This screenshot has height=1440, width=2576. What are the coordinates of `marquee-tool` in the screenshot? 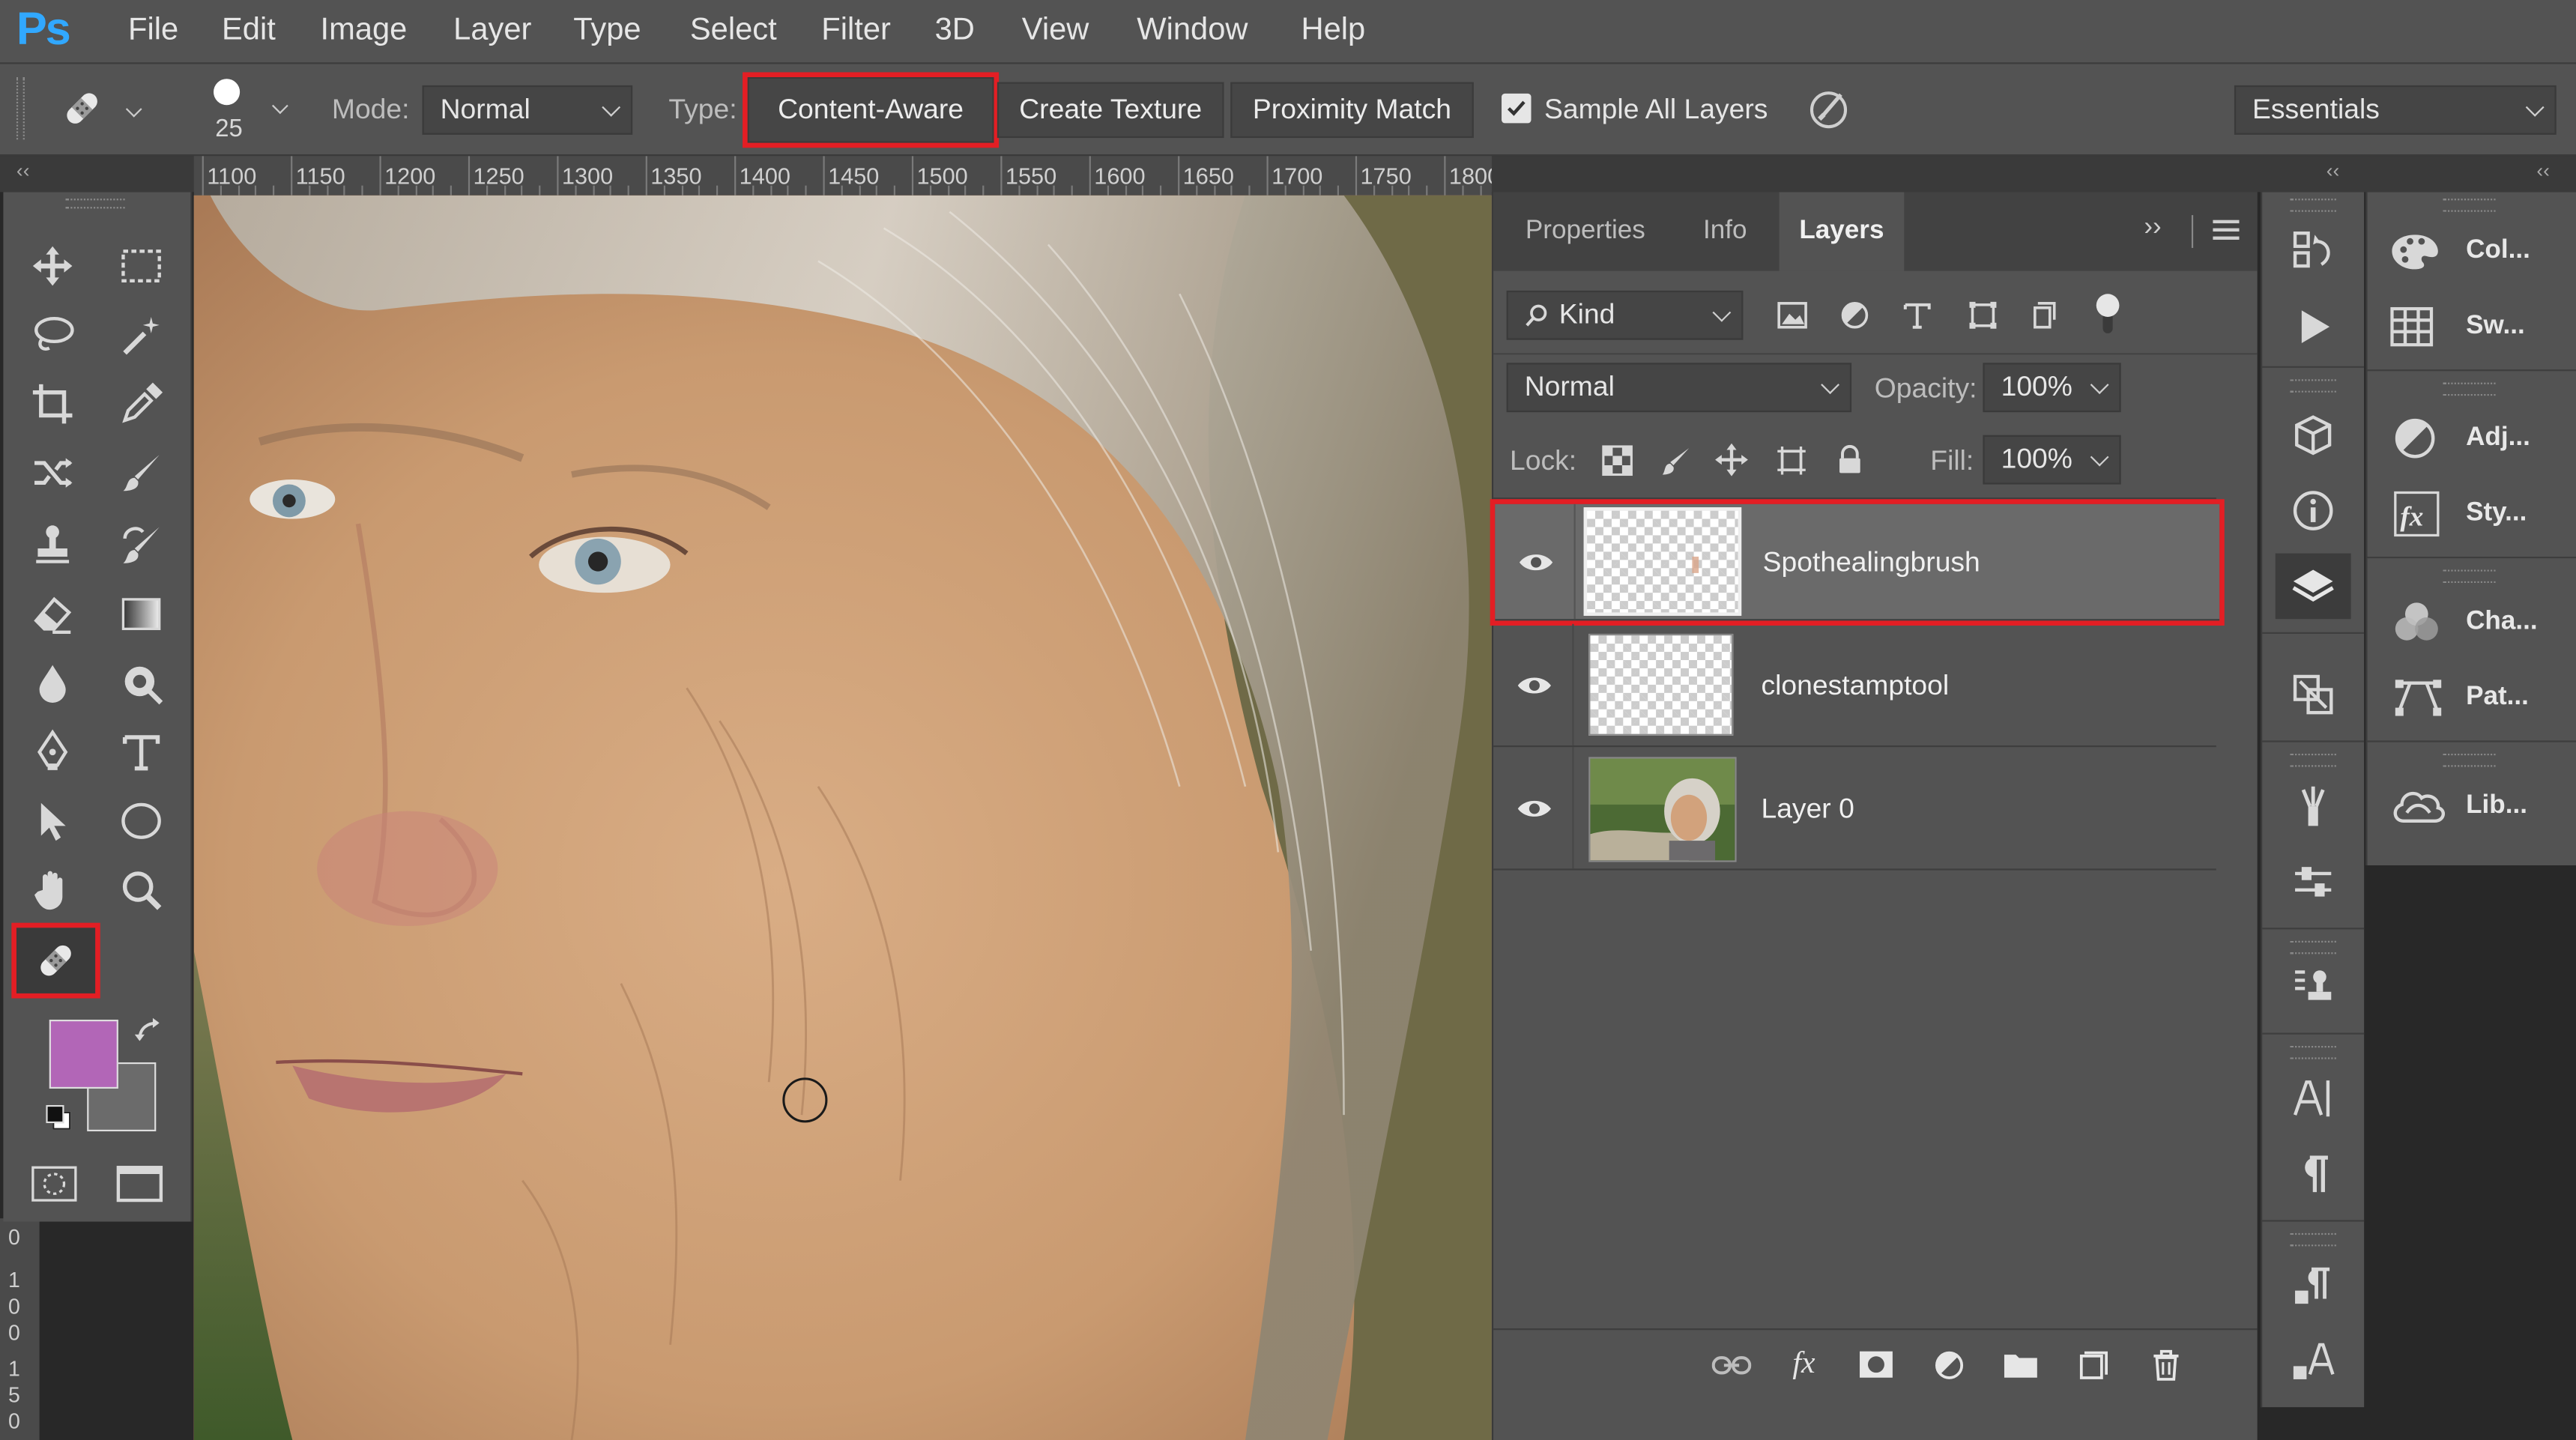 It's located at (142, 266).